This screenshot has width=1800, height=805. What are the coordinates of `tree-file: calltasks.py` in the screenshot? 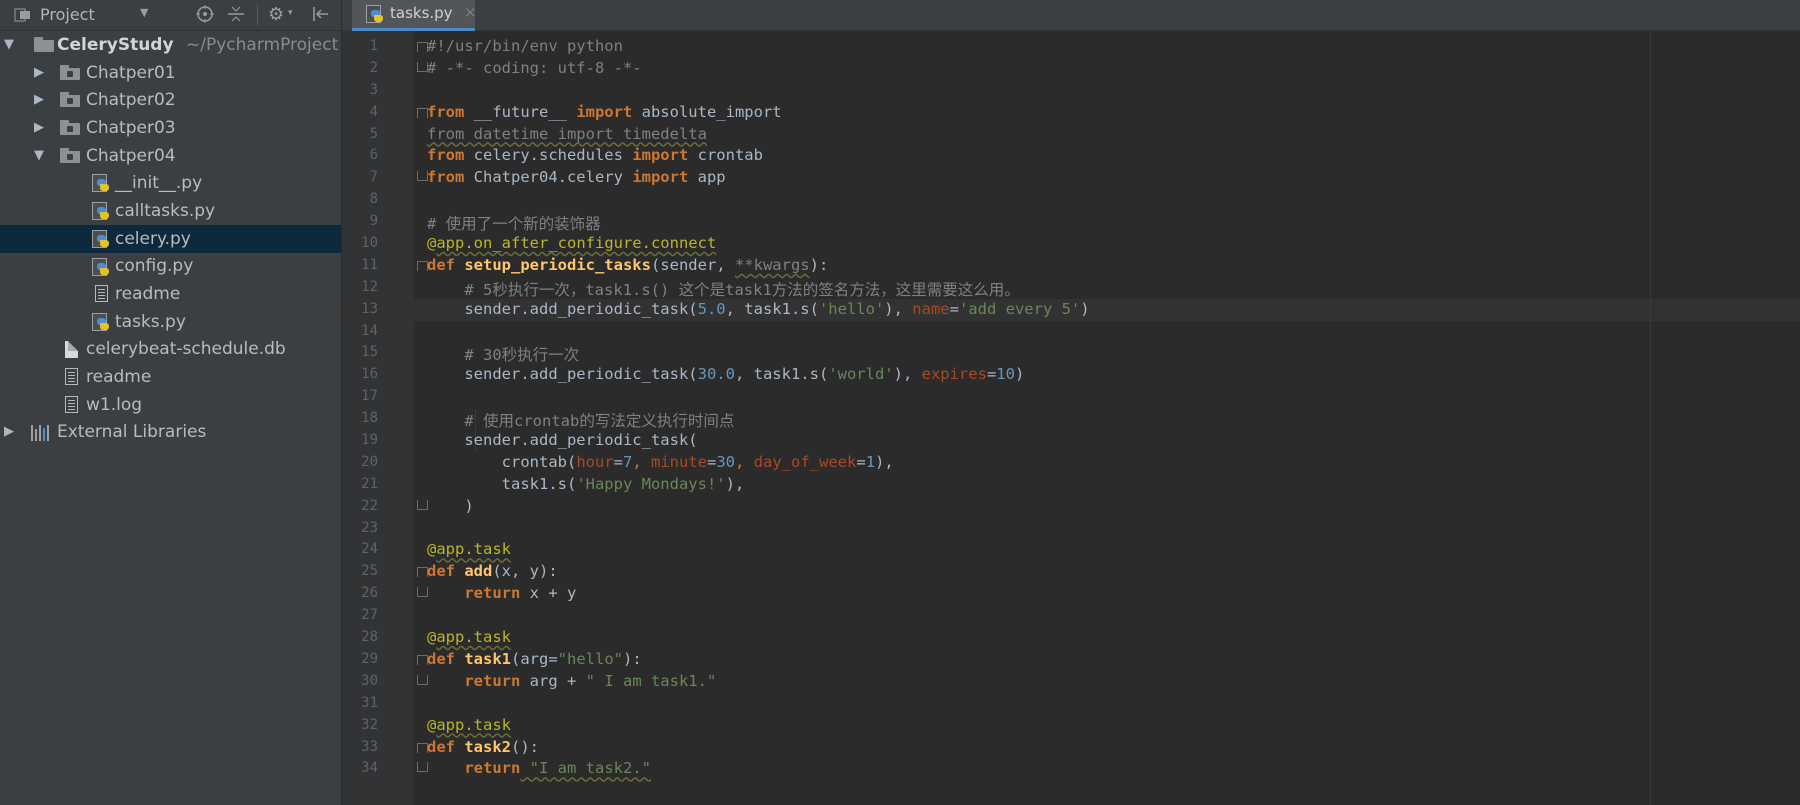 It's located at (170, 211).